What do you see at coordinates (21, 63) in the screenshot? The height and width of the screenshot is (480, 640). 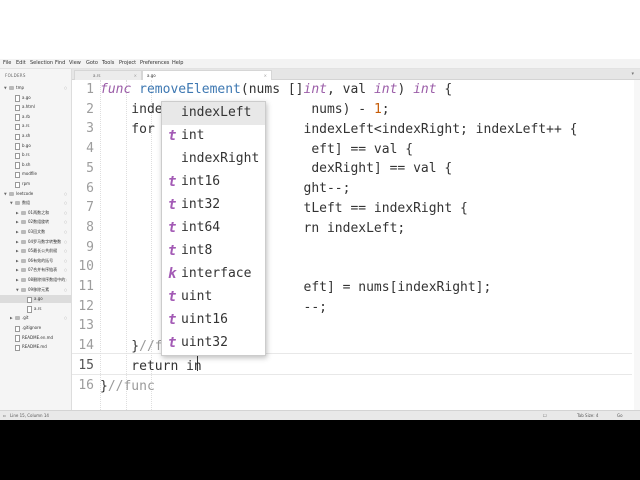 I see `menu-edit: Edit` at bounding box center [21, 63].